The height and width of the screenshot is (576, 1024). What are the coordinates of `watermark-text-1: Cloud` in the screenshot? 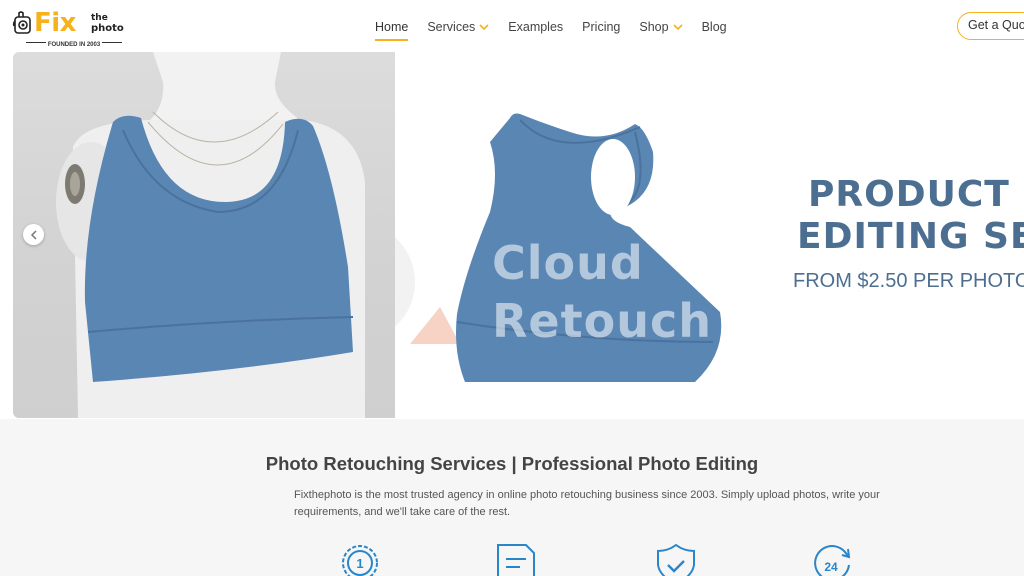 It's located at (568, 263).